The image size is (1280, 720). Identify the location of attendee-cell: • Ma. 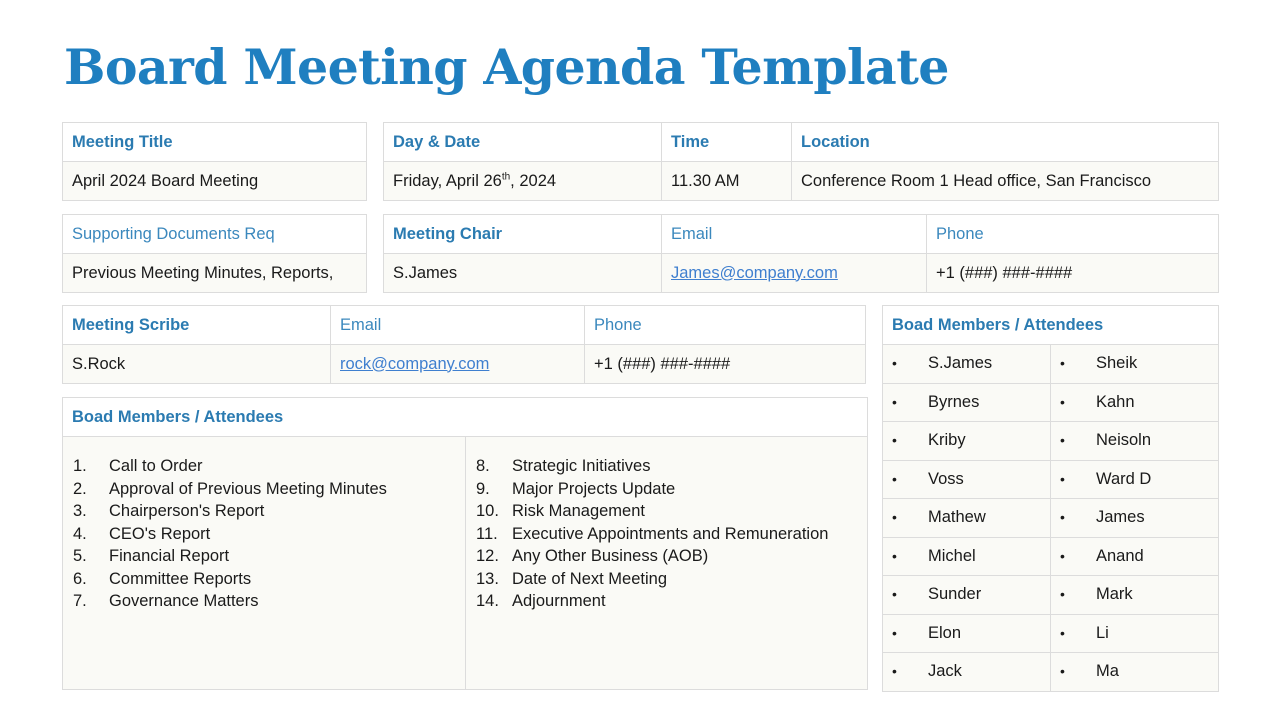
(1134, 672).